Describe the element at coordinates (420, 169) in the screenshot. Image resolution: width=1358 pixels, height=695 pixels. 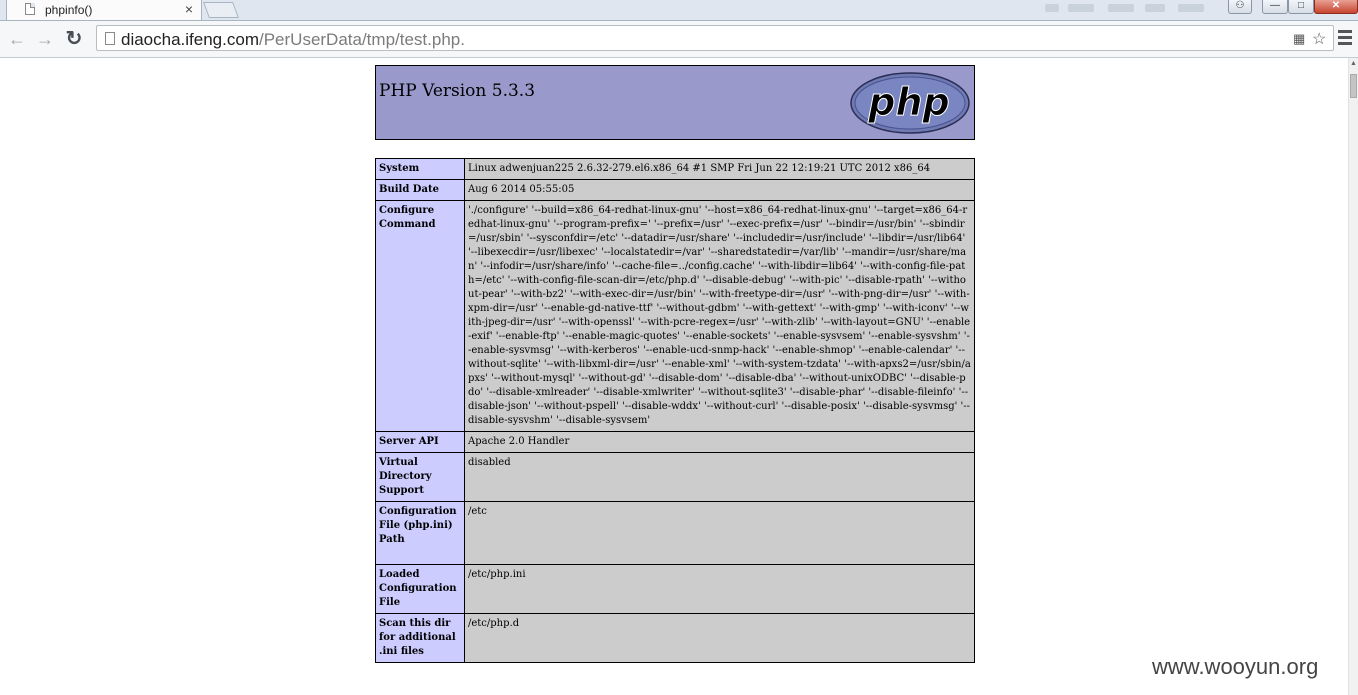
I see `row-label: System` at that location.